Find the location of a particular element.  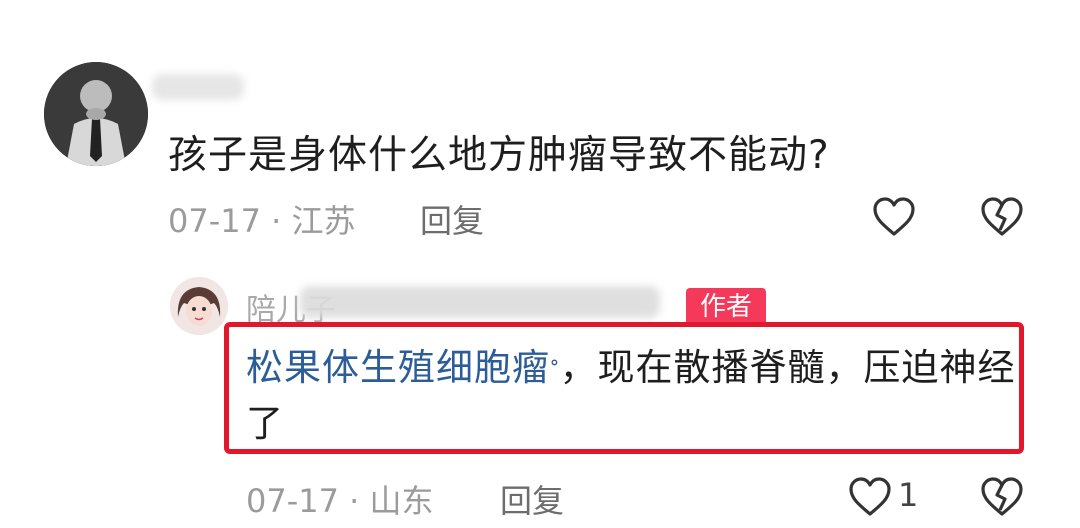

reply-location: 山东 is located at coordinates (401, 501).